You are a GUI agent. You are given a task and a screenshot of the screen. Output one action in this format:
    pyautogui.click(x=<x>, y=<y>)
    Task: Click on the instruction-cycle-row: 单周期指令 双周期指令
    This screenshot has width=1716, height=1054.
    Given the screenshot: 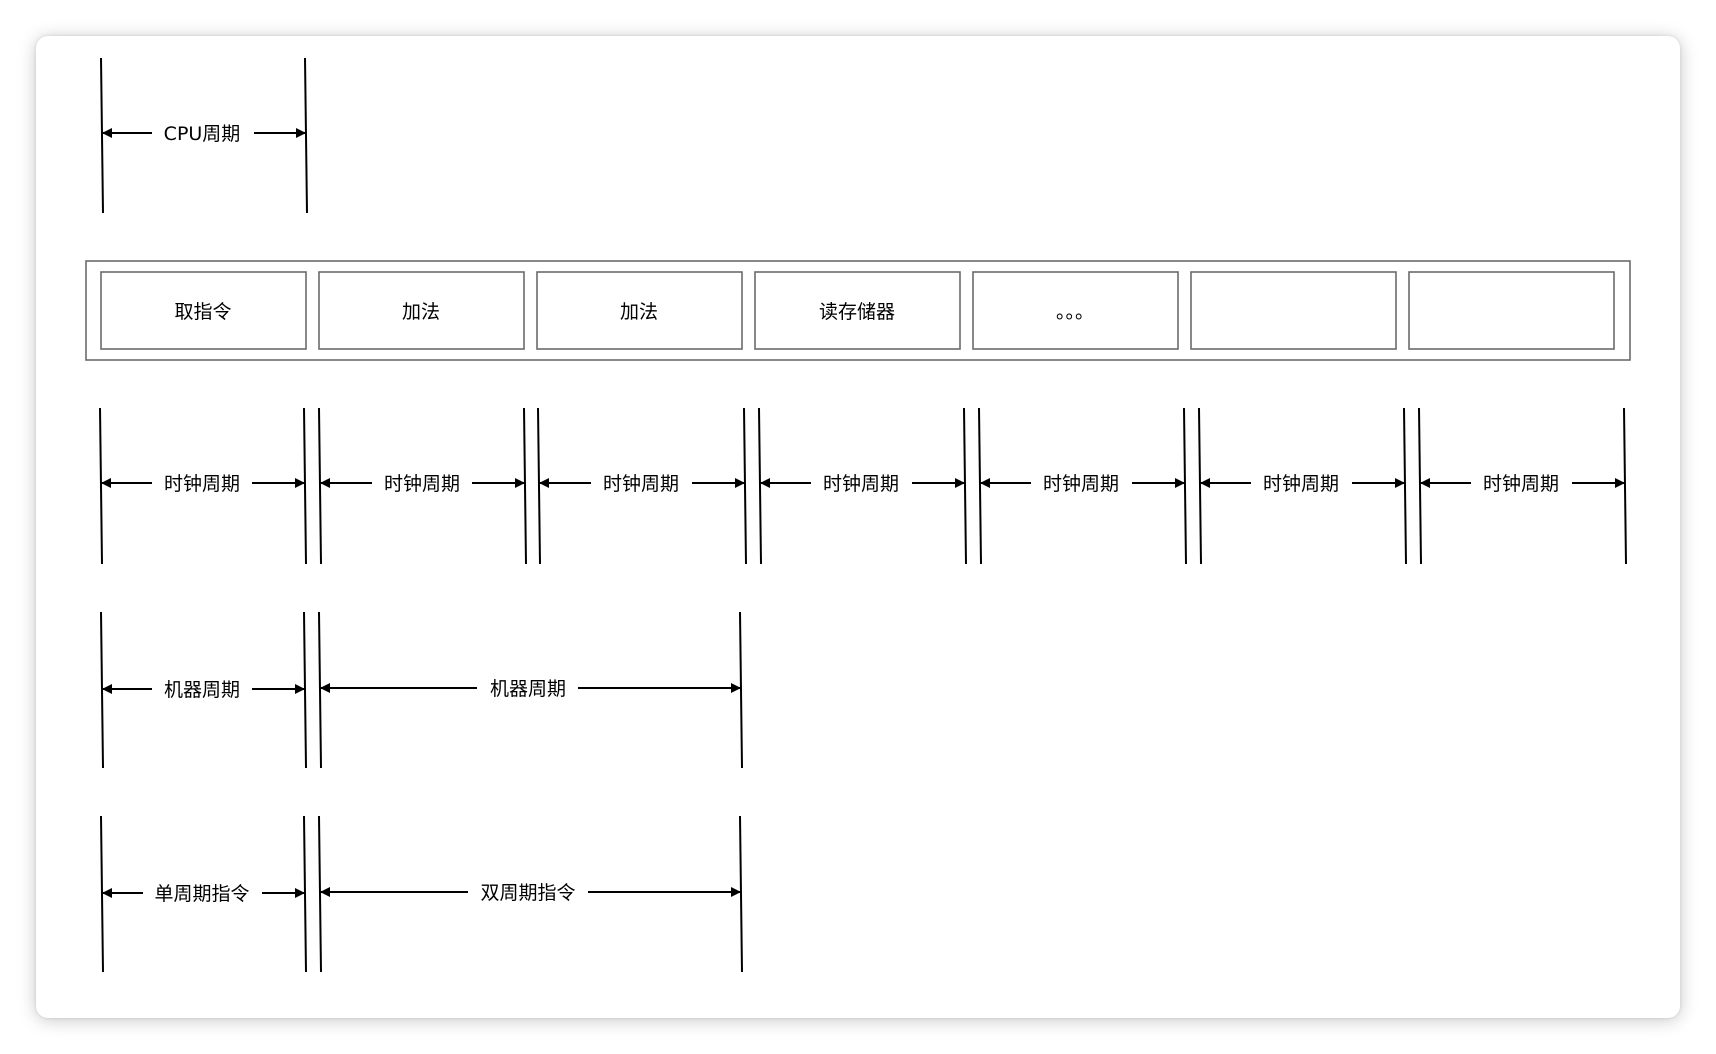 What is the action you would take?
    pyautogui.click(x=421, y=894)
    